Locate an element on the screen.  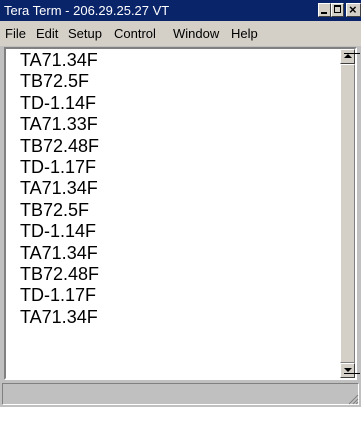
close-icon: × is located at coordinates (353, 9).